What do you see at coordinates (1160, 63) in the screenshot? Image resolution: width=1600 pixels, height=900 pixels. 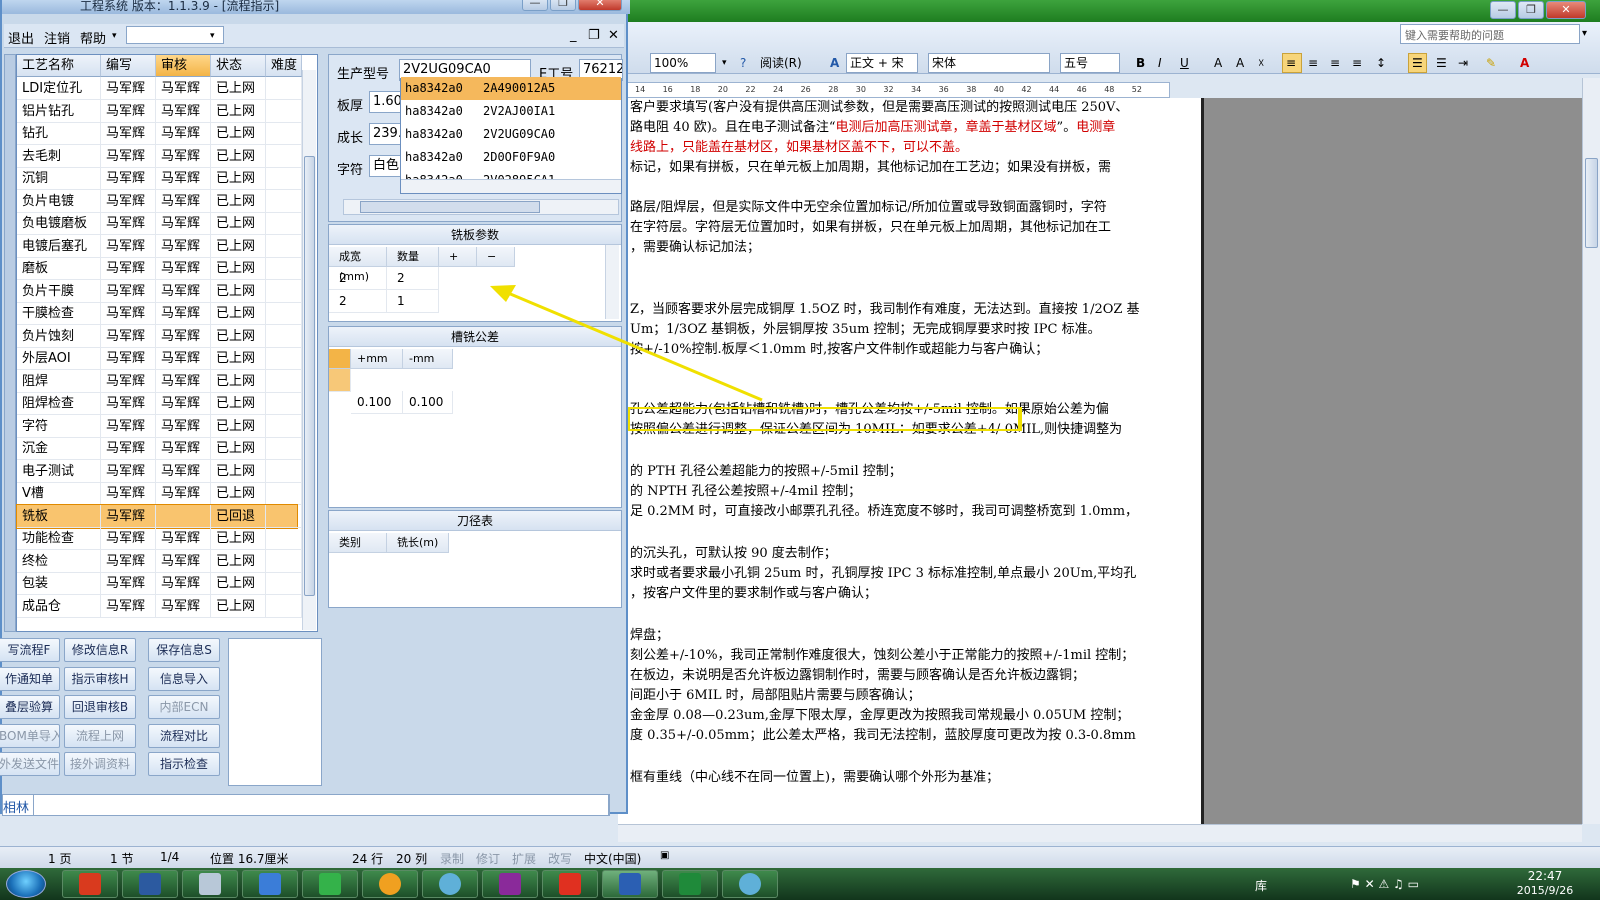 I see `italic-button: I` at bounding box center [1160, 63].